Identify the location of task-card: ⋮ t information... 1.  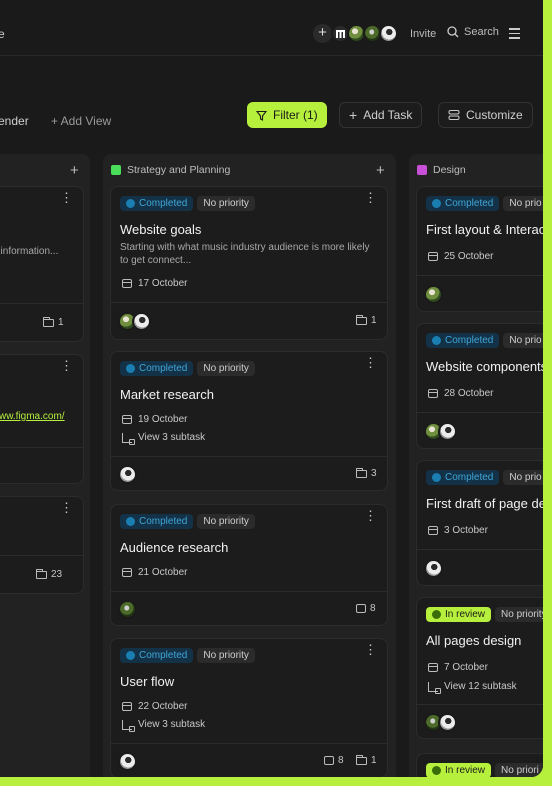
(42, 264).